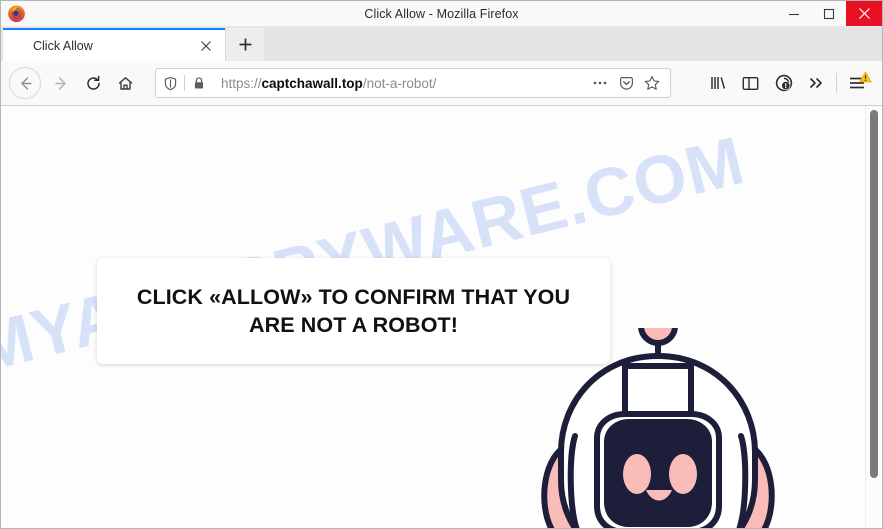 The image size is (883, 529). What do you see at coordinates (793, 13) in the screenshot?
I see `minimize-button` at bounding box center [793, 13].